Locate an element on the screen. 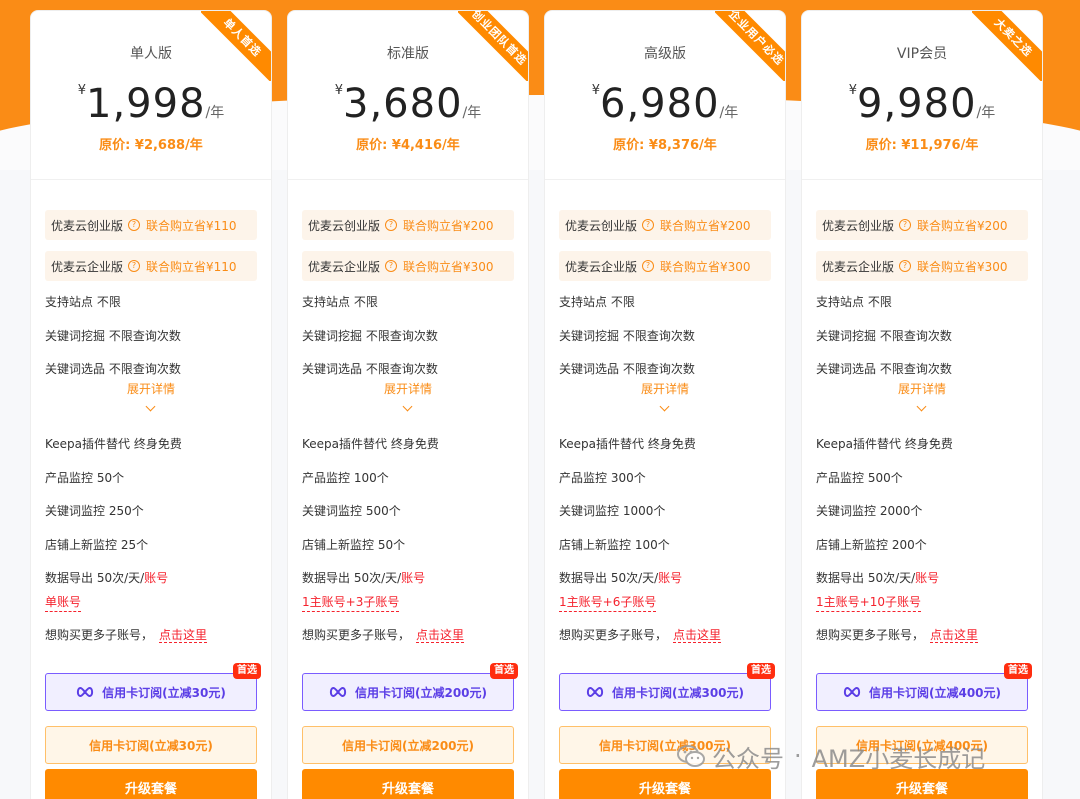  credit-card-subscribe-button: 信用卡订阅(立减400元) is located at coordinates (922, 692).